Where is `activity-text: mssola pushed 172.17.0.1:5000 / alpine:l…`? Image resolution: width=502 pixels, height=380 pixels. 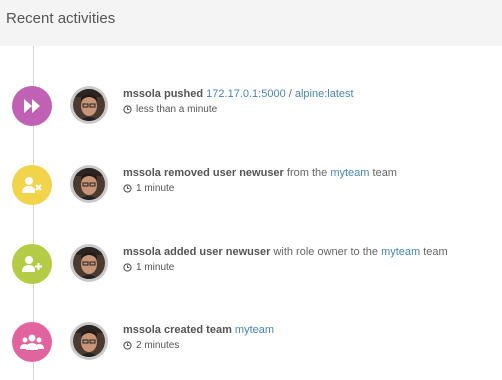
activity-text: mssola pushed 172.17.0.1:5000 / alpine:l… is located at coordinates (238, 94).